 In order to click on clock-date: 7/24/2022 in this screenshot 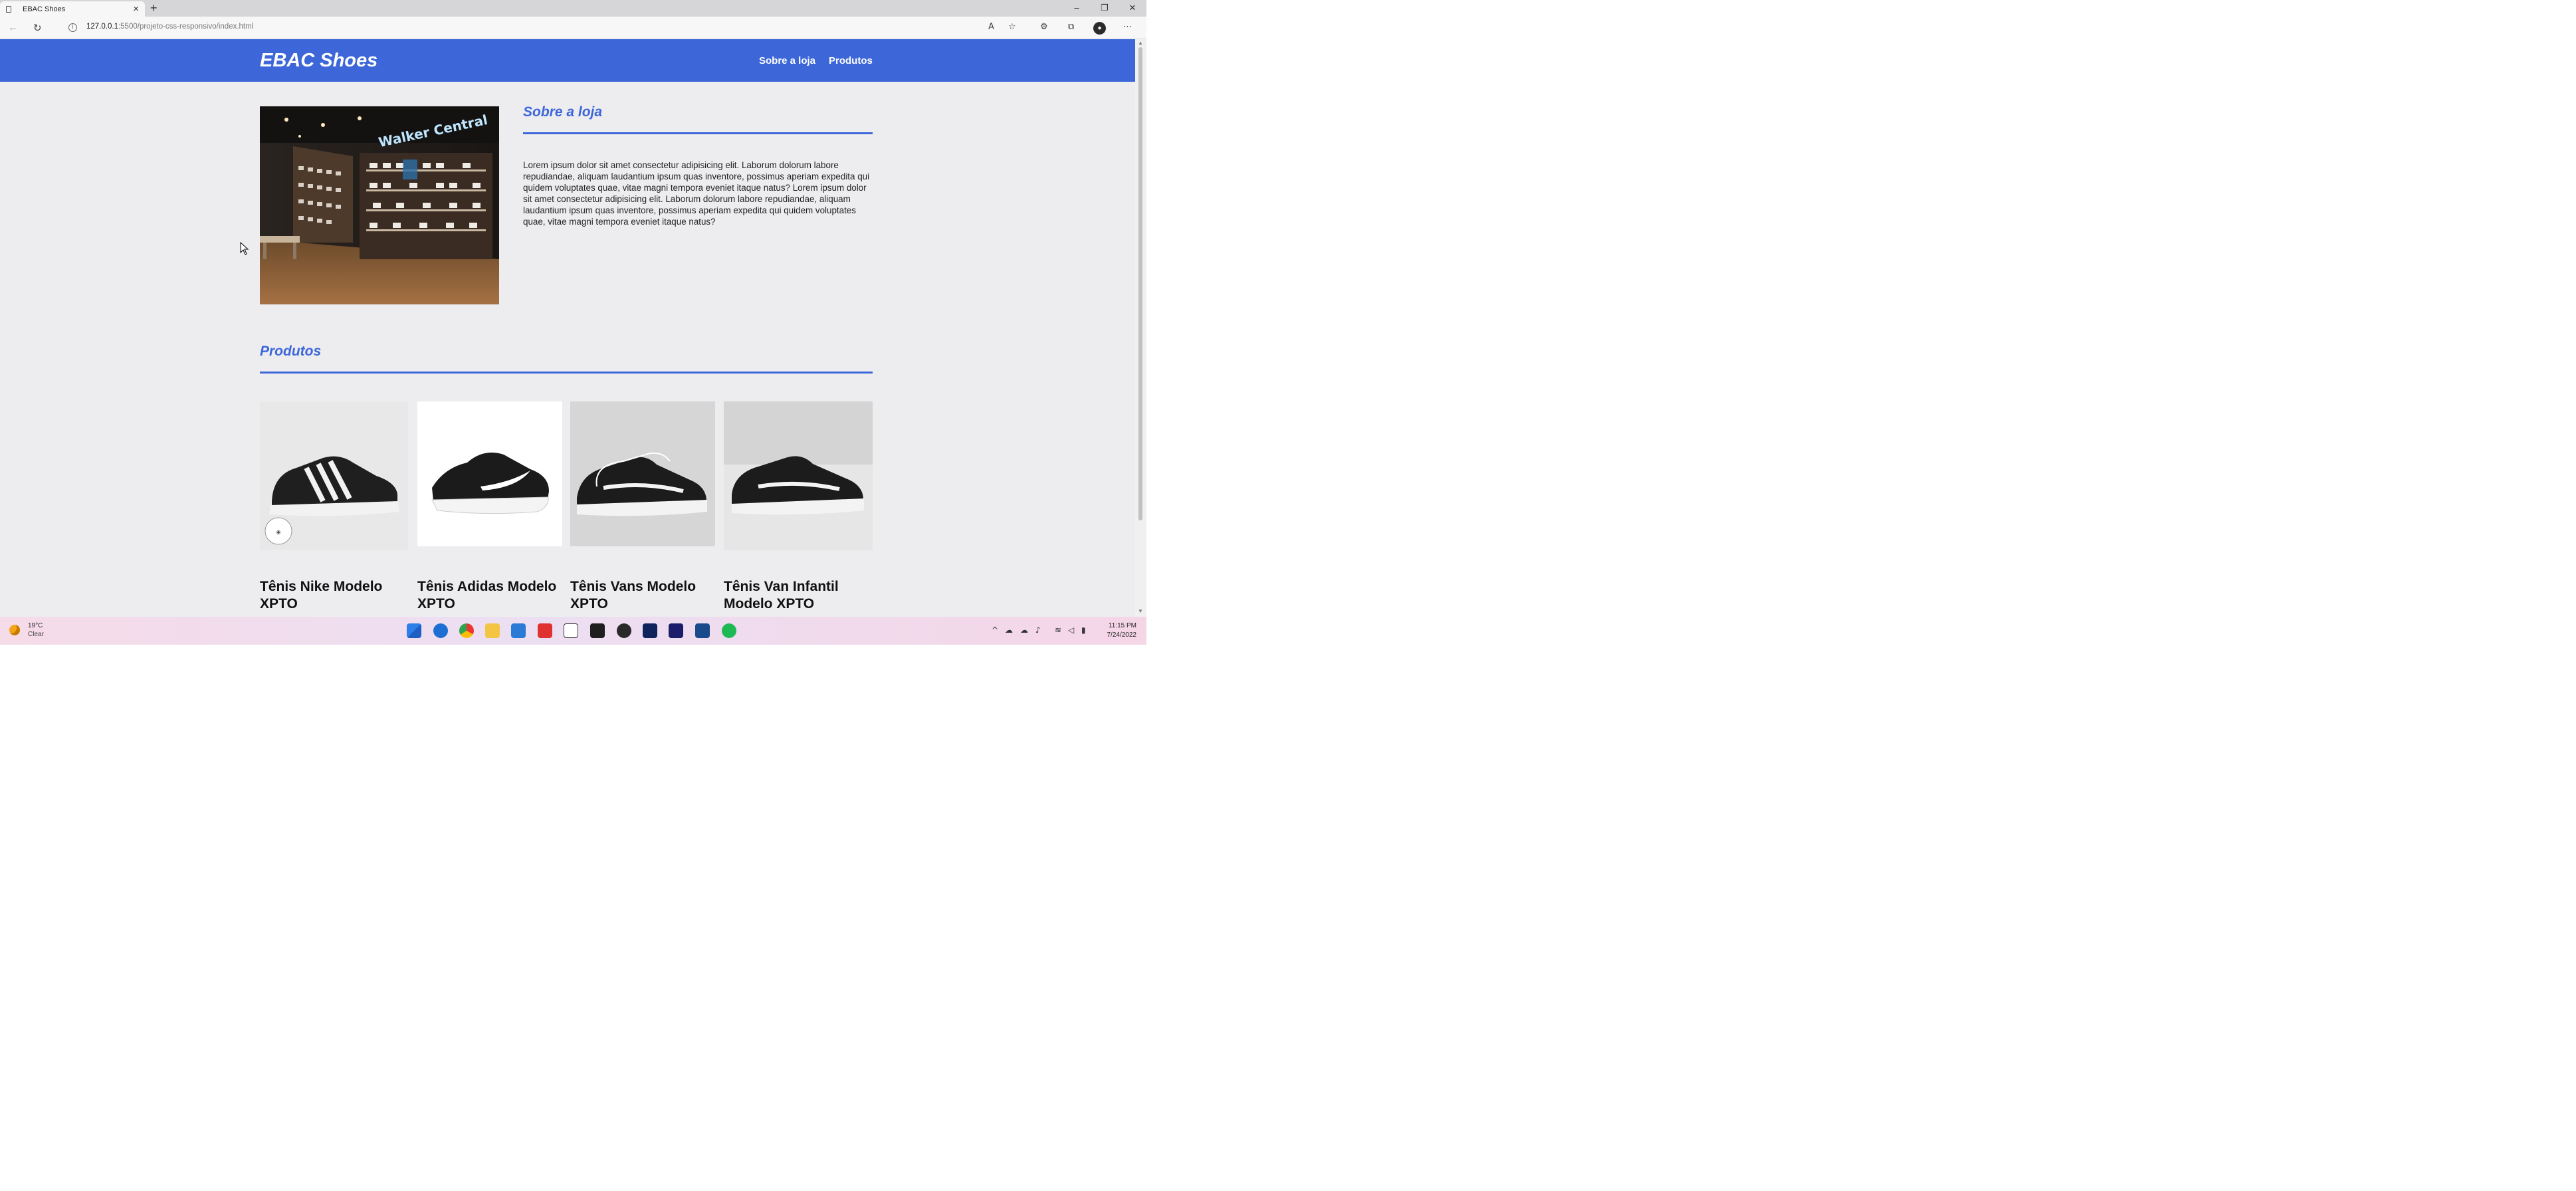, I will do `click(1119, 635)`.